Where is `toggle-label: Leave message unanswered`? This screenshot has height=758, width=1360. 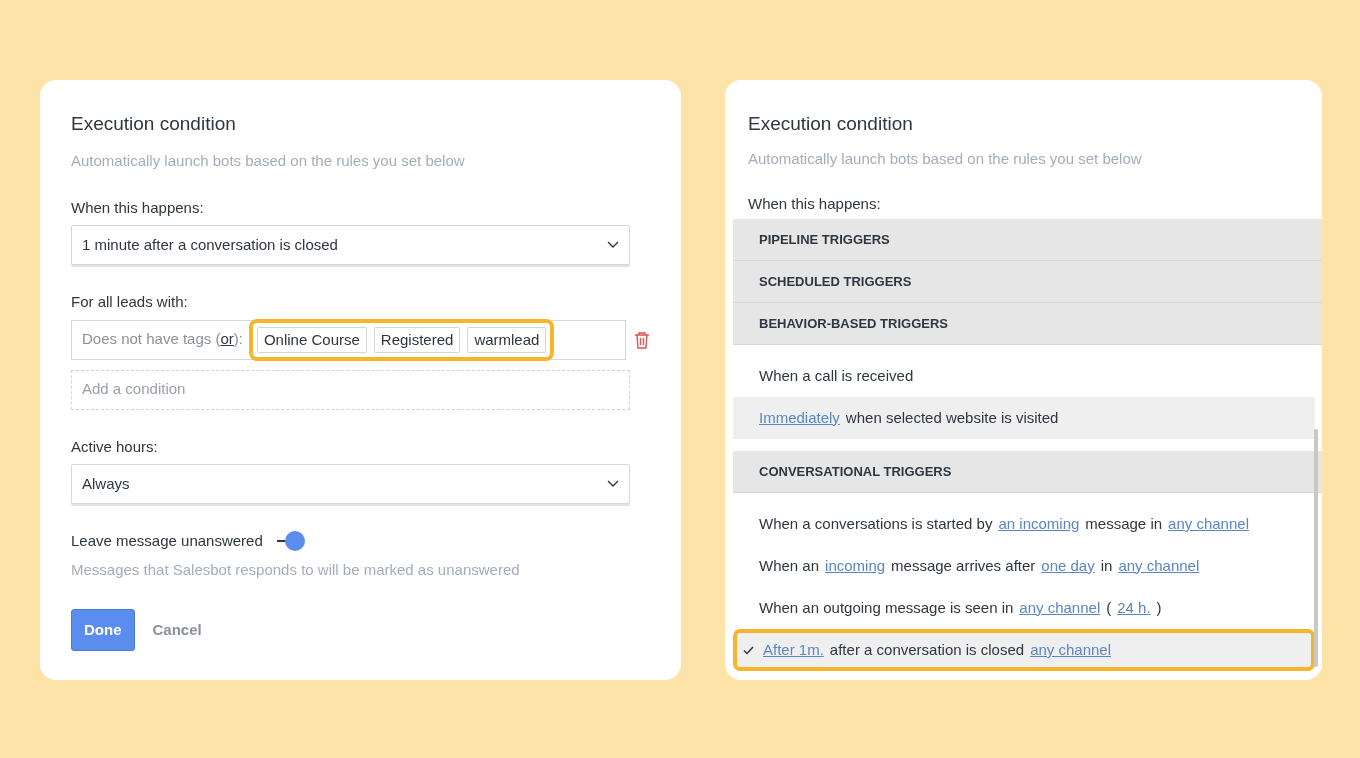 toggle-label: Leave message unanswered is located at coordinates (167, 541).